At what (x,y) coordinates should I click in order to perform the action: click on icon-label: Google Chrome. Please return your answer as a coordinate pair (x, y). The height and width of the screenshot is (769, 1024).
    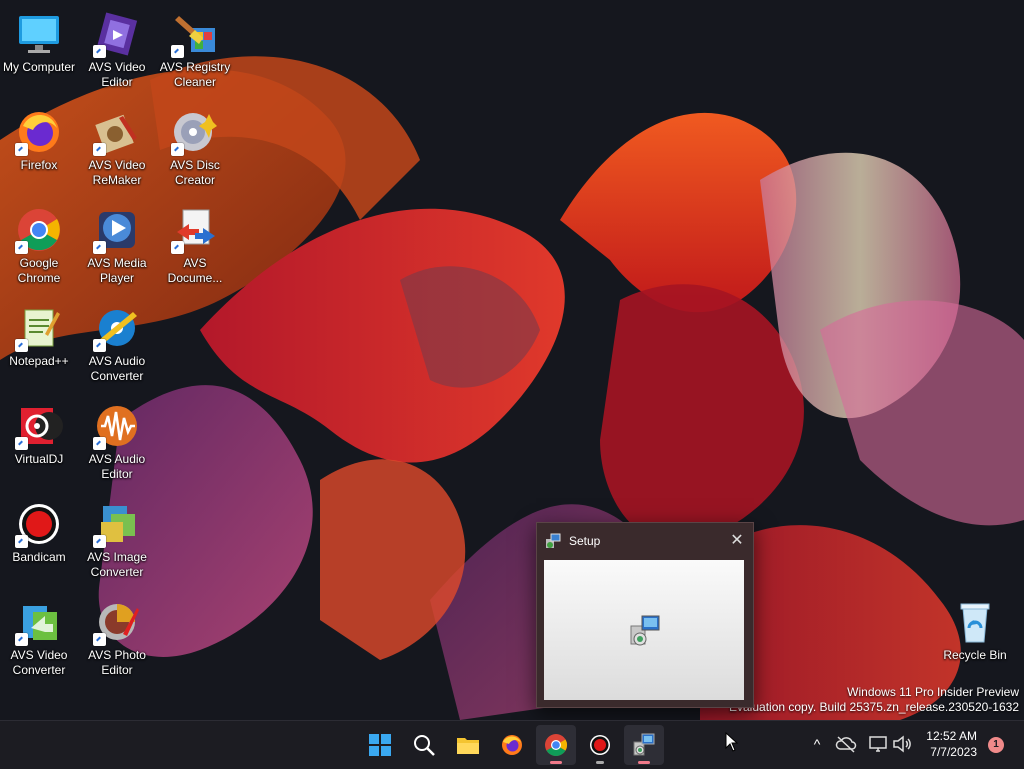
    Looking at the image, I should click on (39, 270).